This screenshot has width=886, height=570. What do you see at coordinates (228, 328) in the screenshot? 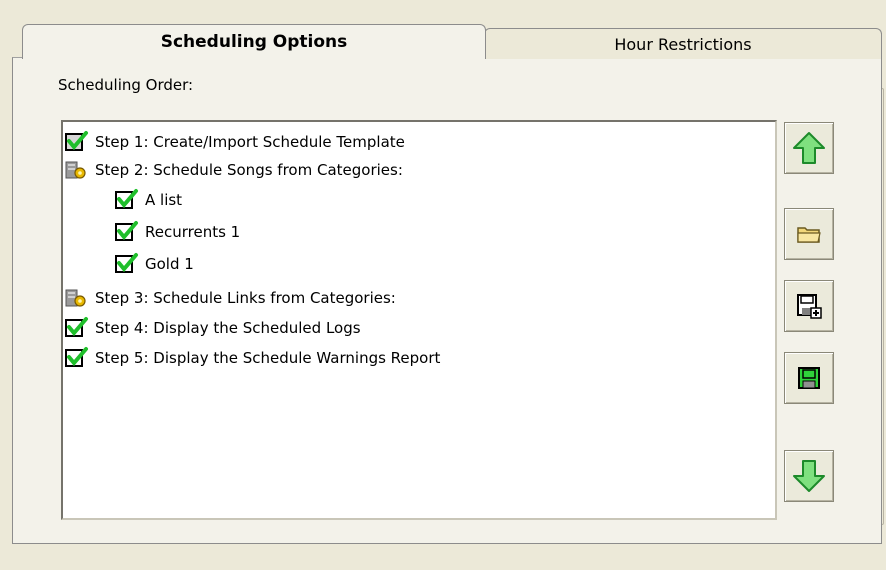
I see `step-label: Step 4: Display the Scheduled Logs` at bounding box center [228, 328].